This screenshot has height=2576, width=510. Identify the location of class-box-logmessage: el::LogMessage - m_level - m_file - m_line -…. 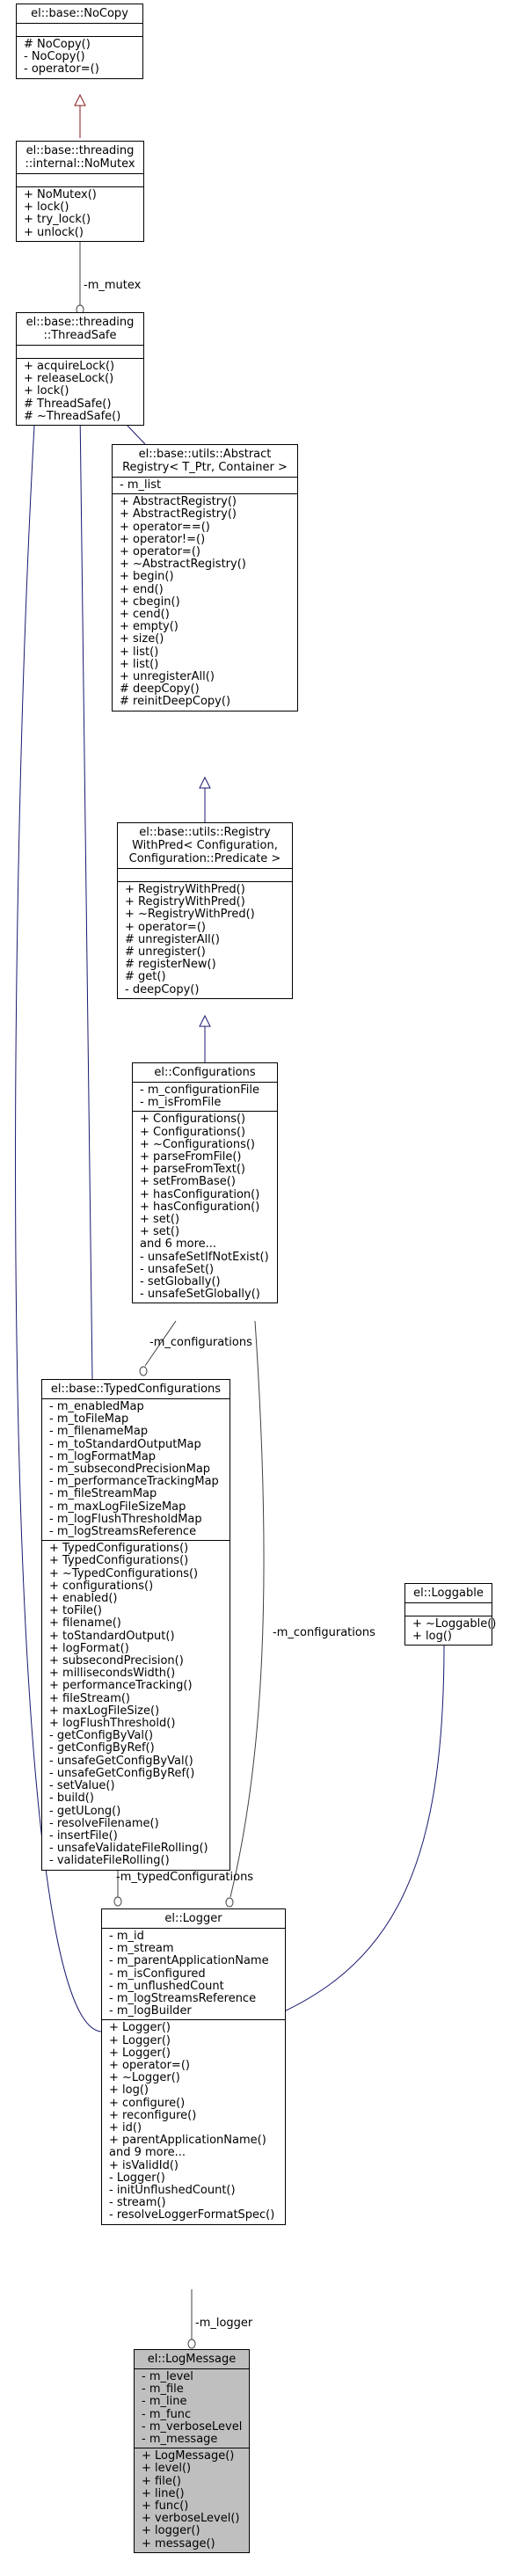
(192, 2451).